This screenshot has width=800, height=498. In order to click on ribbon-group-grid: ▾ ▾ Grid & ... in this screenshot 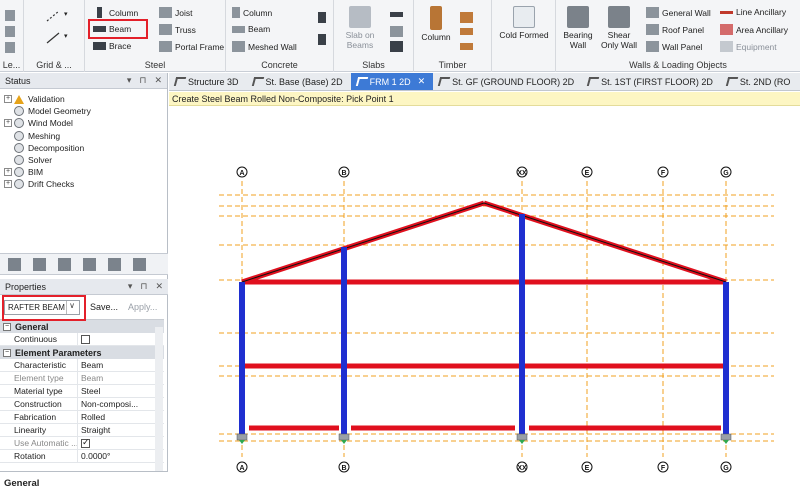, I will do `click(54, 36)`.